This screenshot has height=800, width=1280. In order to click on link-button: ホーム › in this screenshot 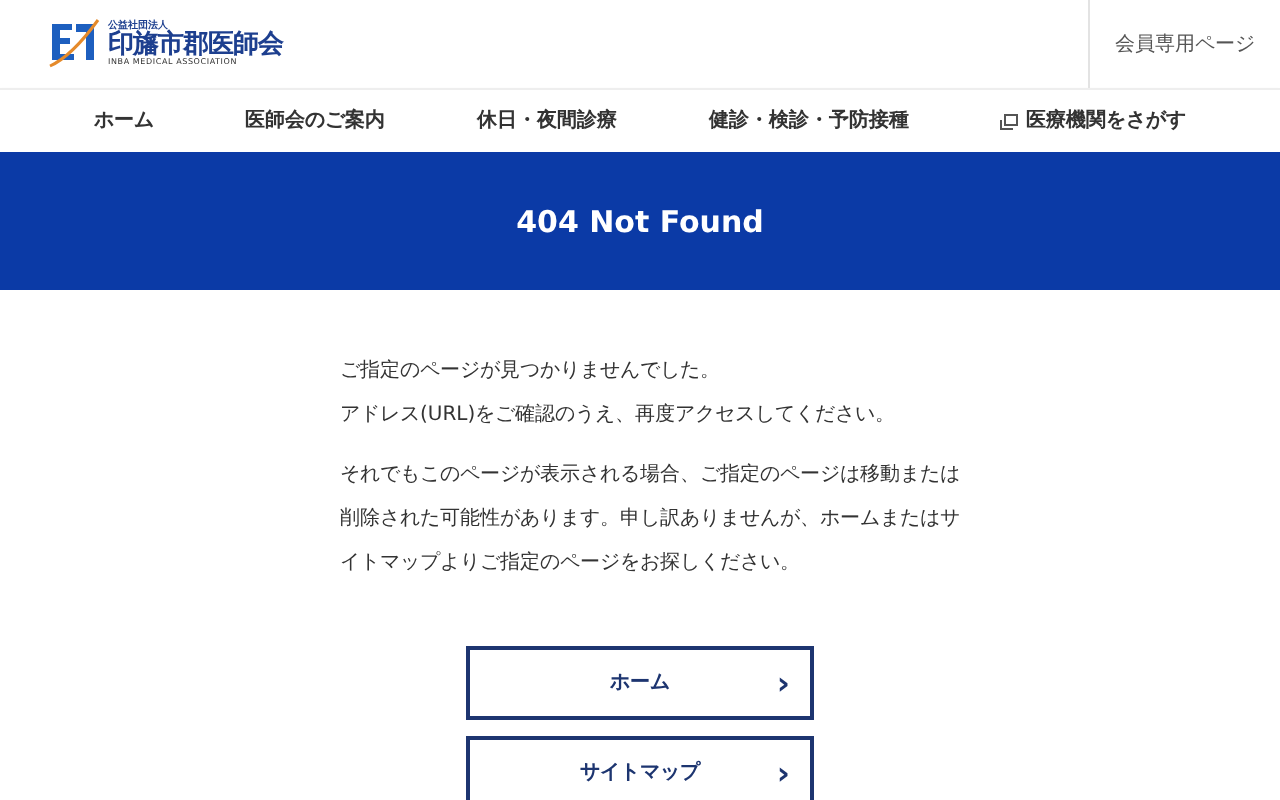, I will do `click(640, 683)`.